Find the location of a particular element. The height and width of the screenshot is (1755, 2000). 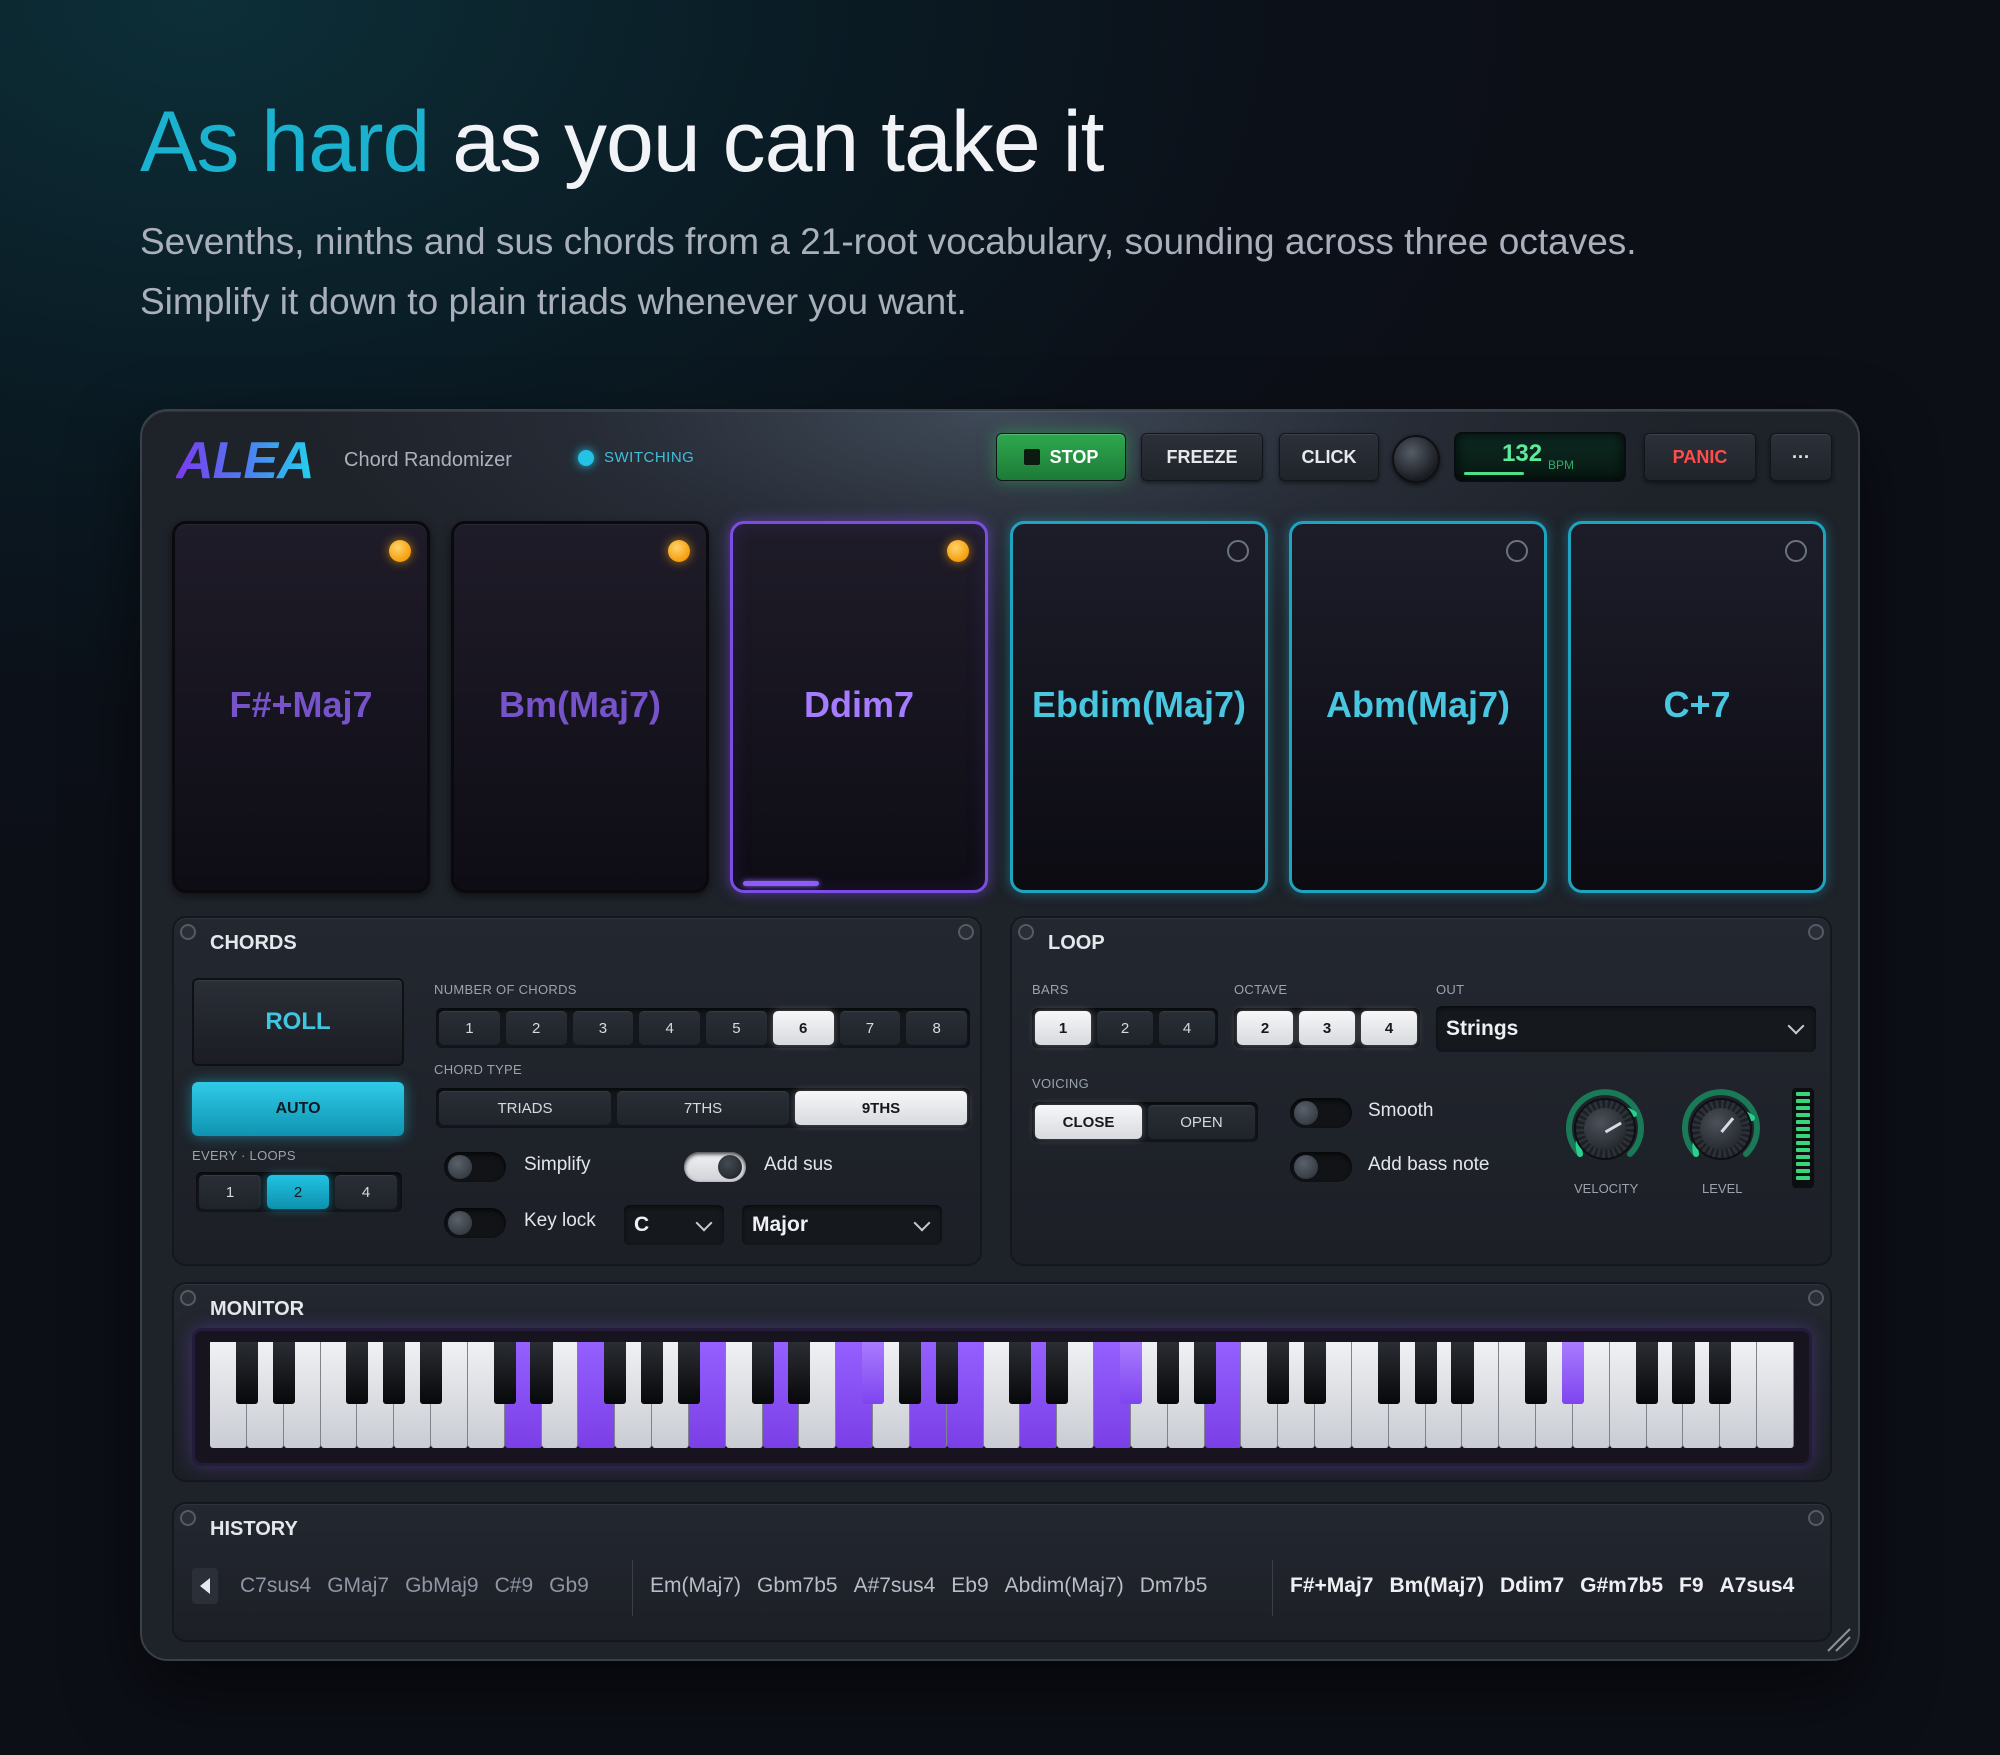

number-of-chords-option: 1 is located at coordinates (469, 1028).